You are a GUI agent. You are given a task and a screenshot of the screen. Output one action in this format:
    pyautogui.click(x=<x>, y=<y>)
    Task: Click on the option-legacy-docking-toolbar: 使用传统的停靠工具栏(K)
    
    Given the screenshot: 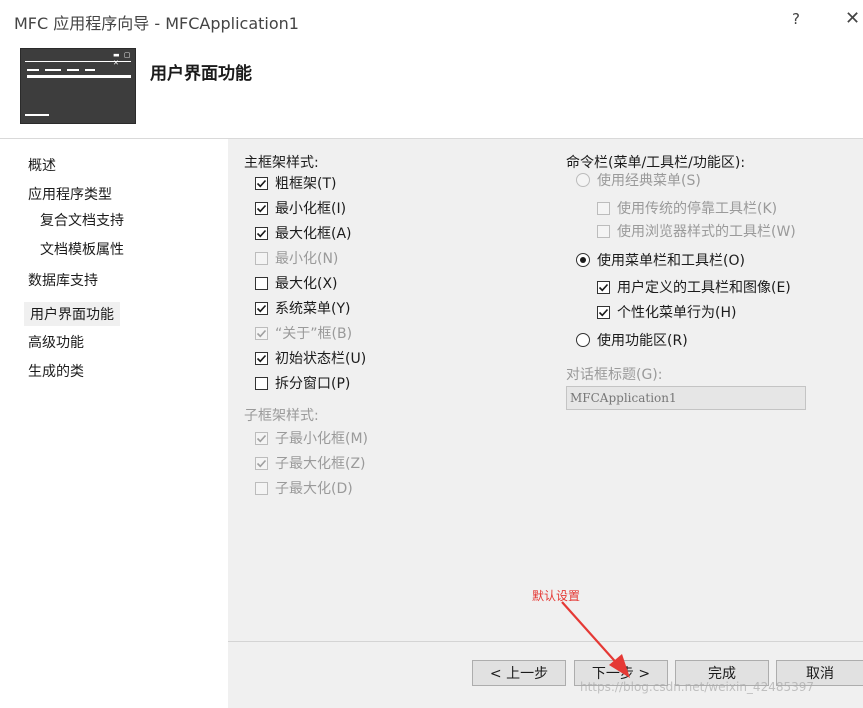 What is the action you would take?
    pyautogui.click(x=687, y=208)
    